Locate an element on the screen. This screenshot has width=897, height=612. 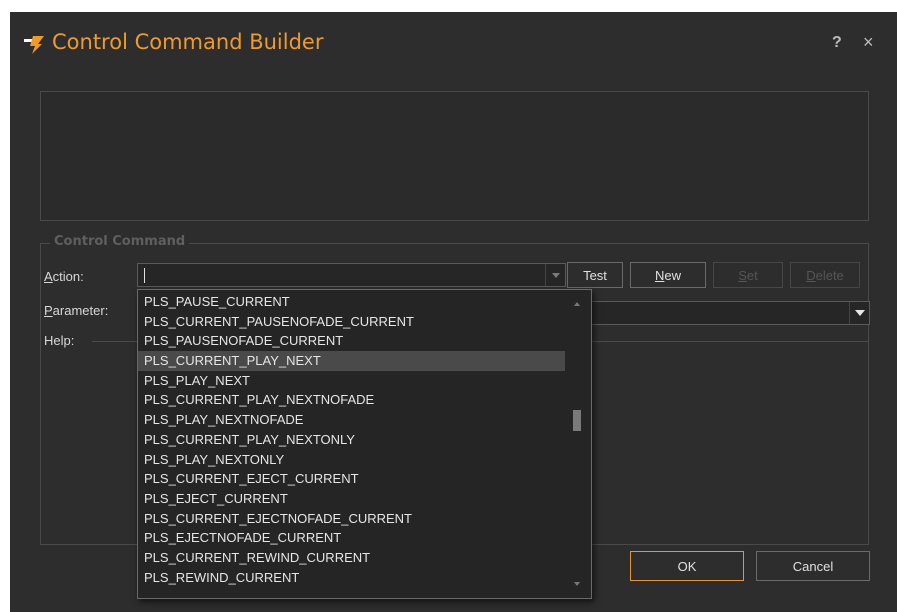
scroll-down-icon is located at coordinates (577, 584).